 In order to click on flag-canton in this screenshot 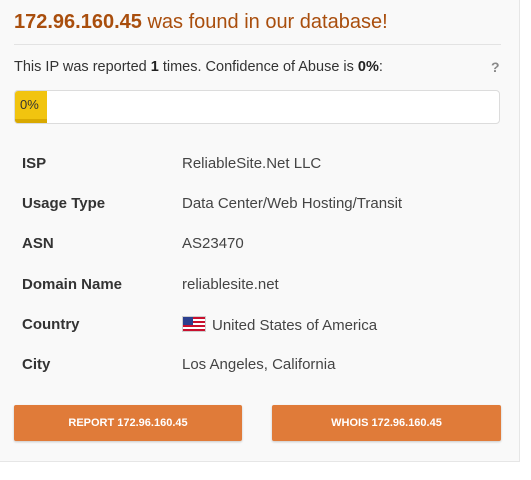, I will do `click(188, 320)`.